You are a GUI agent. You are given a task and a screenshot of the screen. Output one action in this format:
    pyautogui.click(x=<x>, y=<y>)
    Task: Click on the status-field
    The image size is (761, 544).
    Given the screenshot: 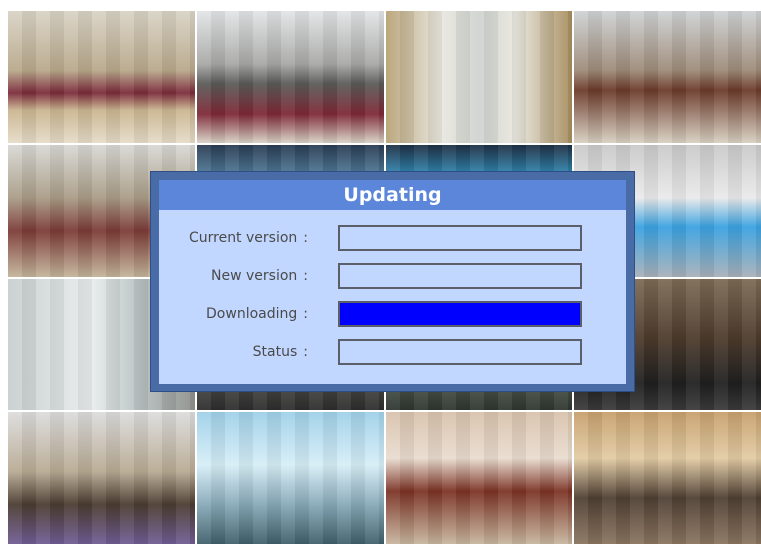 What is the action you would take?
    pyautogui.click(x=460, y=352)
    